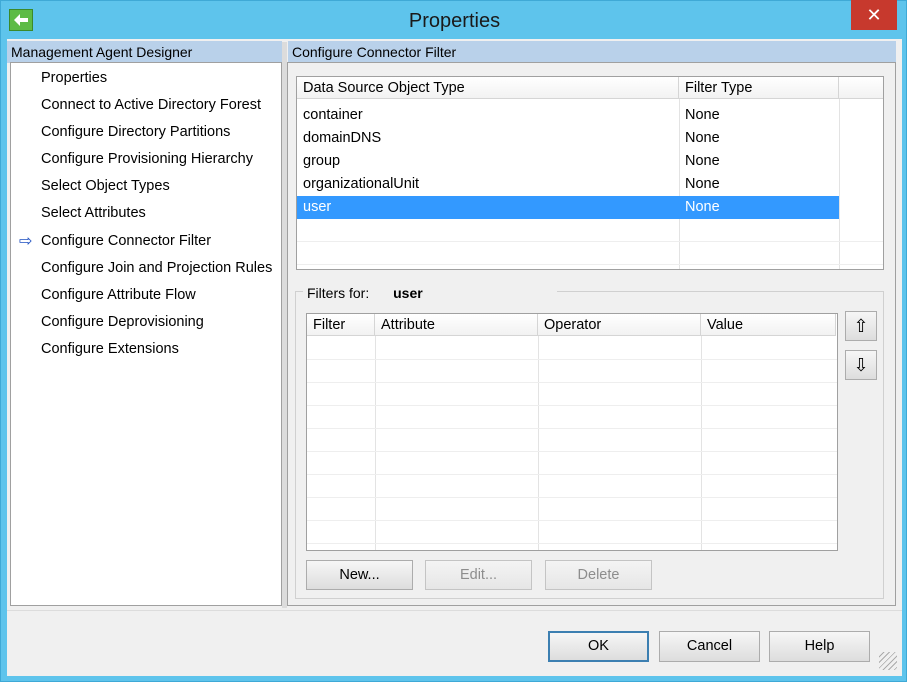  Describe the element at coordinates (122, 322) in the screenshot. I see `nav-item-deprovisioning: Configure Deprovisioning` at that location.